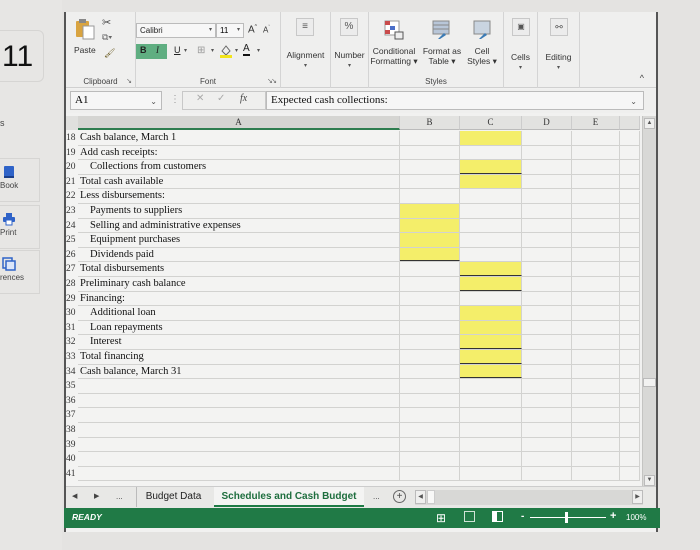 This screenshot has height=550, width=700. What do you see at coordinates (239, 430) in the screenshot?
I see `cell-a38` at bounding box center [239, 430].